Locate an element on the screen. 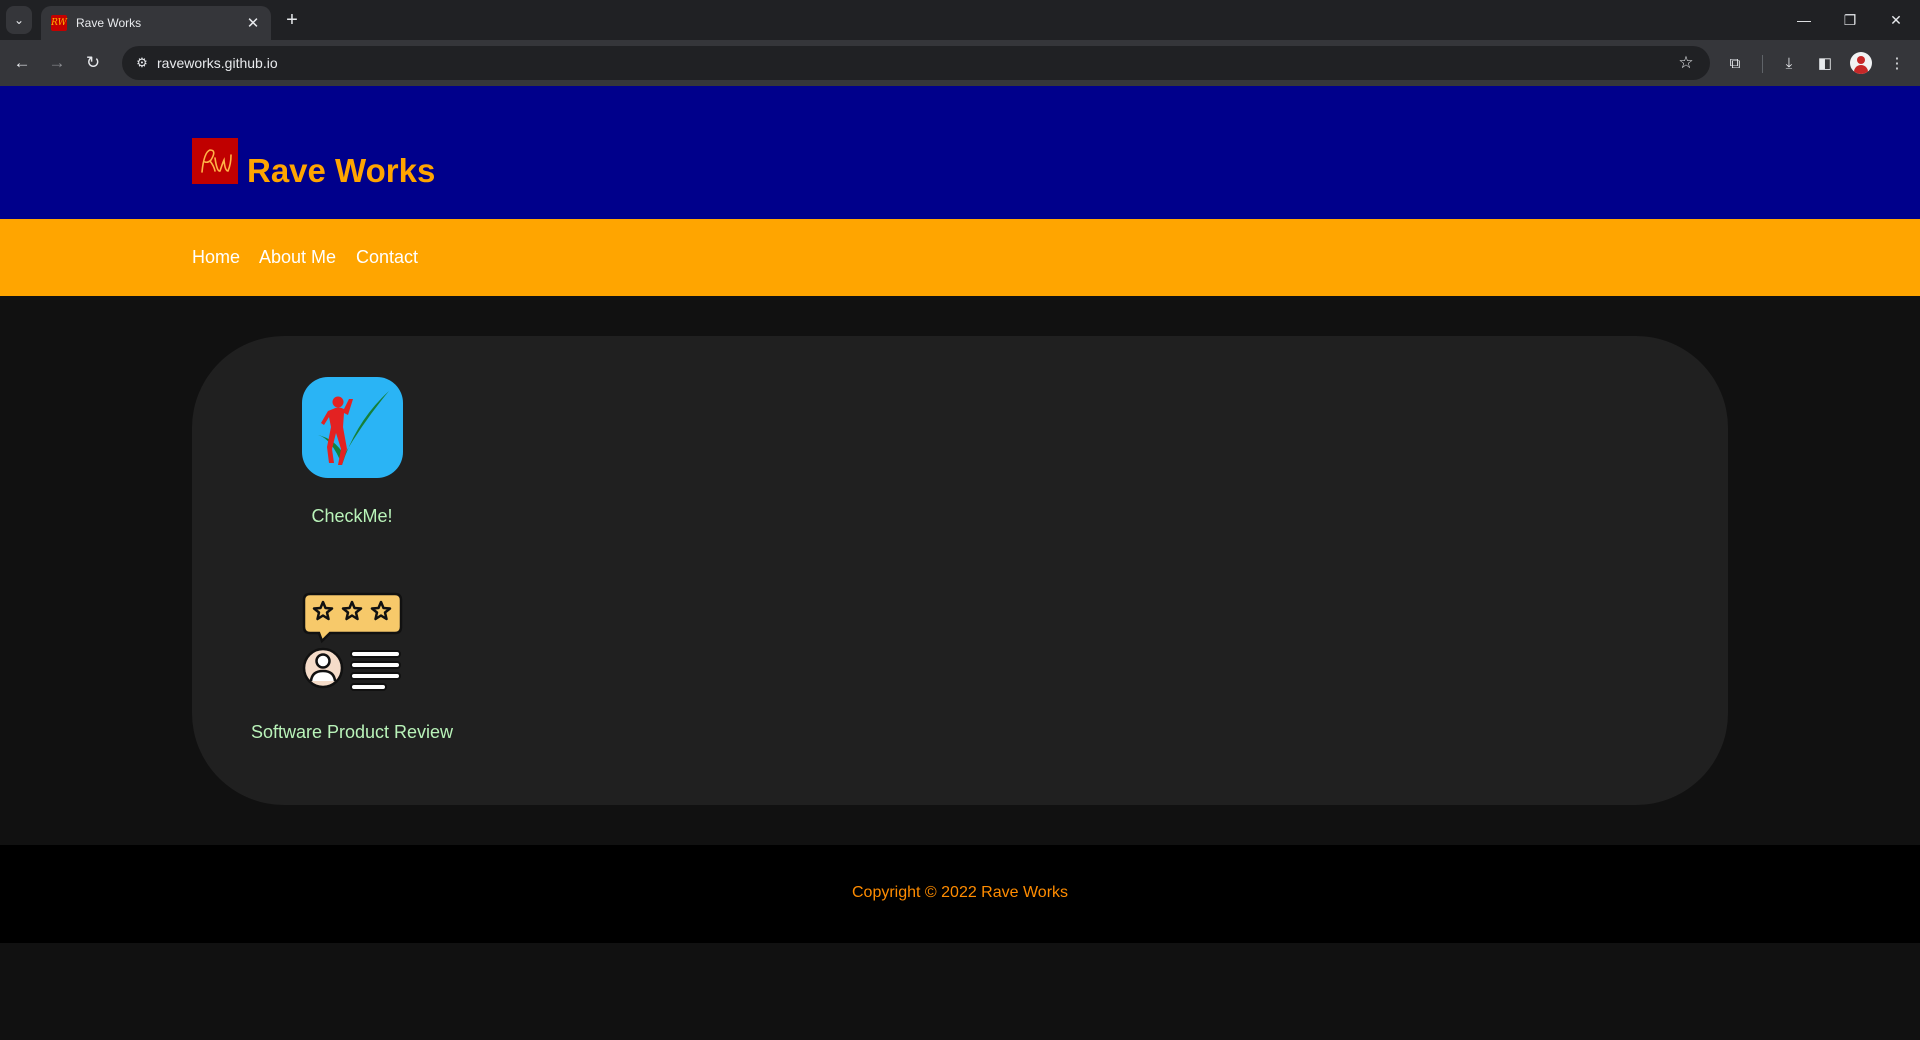 Image resolution: width=1920 pixels, height=1040 pixels. new-tab-button: + is located at coordinates (292, 20).